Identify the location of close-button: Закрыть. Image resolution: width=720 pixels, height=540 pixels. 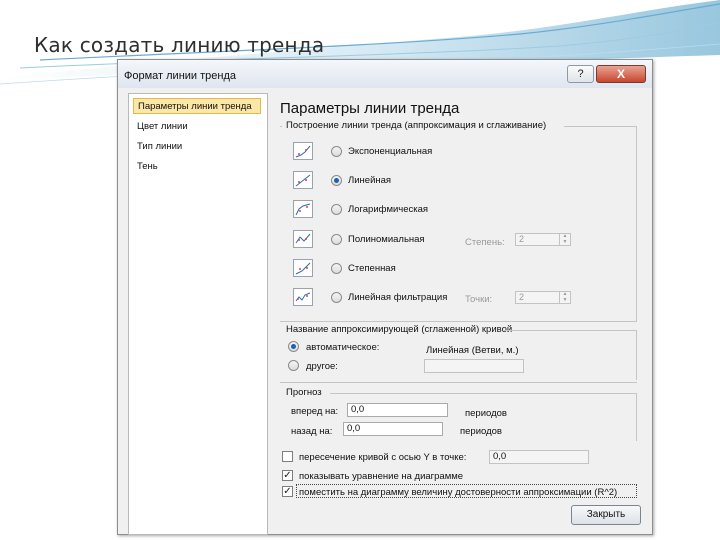
(606, 515).